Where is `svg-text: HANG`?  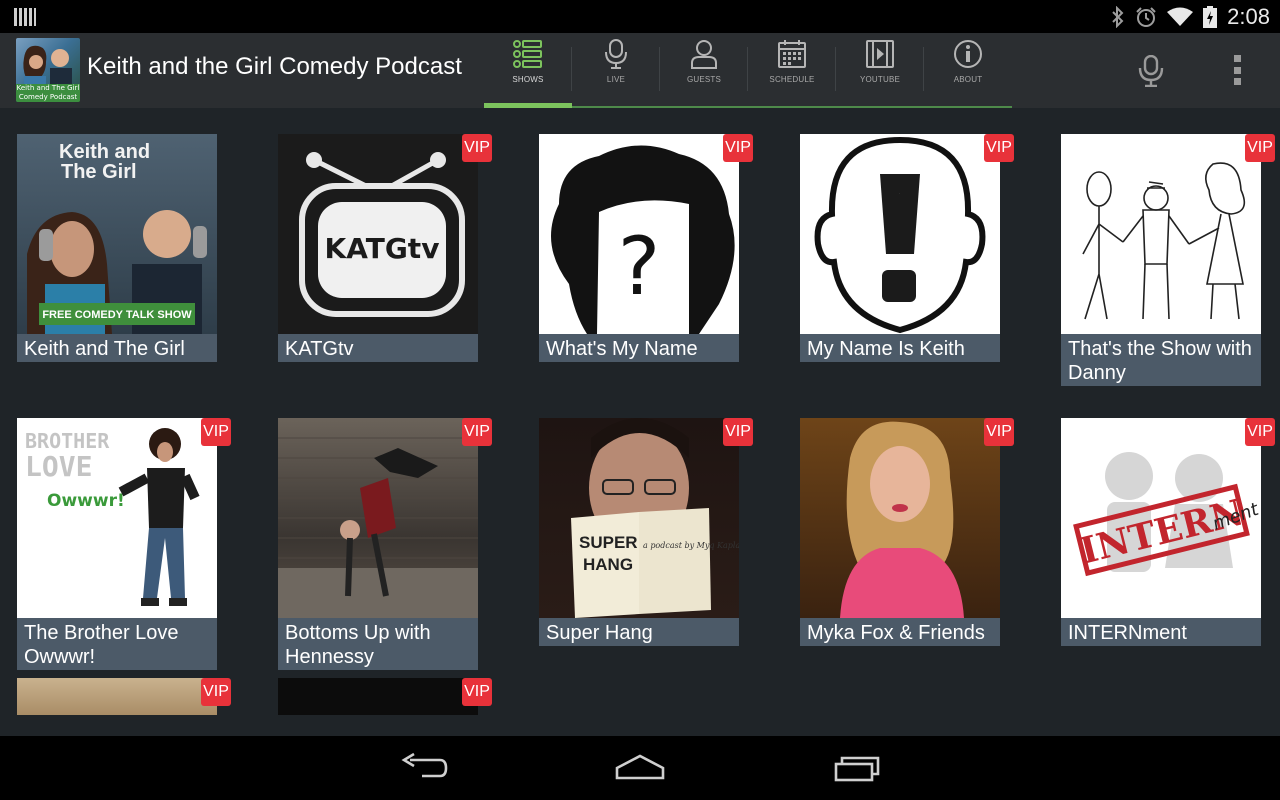
svg-text: HANG is located at coordinates (608, 564).